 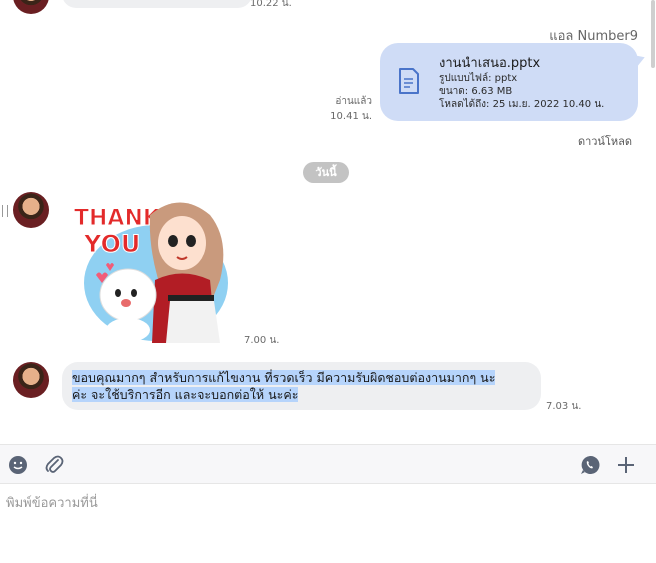 I want to click on date-divider: วันนี้, so click(x=326, y=172).